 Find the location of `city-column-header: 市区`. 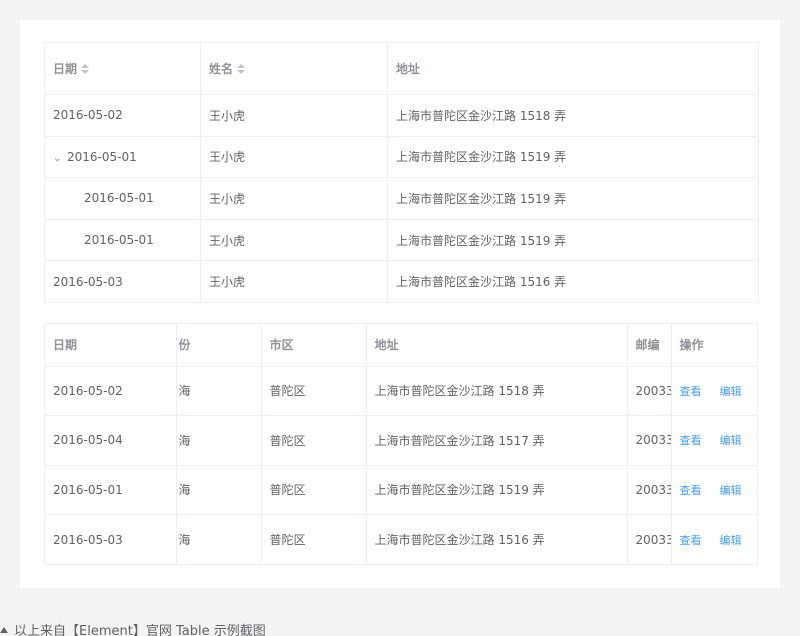

city-column-header: 市区 is located at coordinates (314, 345).